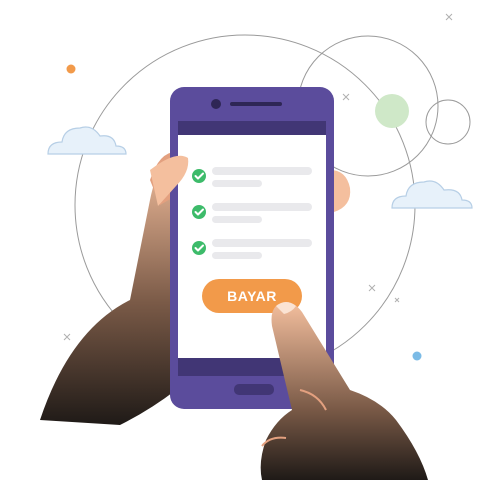  I want to click on phone-status-bar, so click(252, 128).